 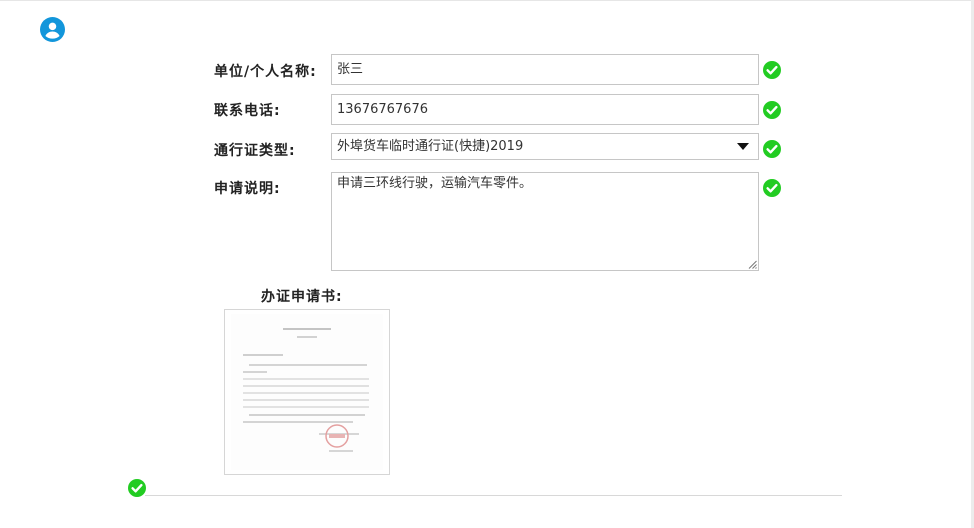 I want to click on resize-grip-icon, so click(x=752, y=264).